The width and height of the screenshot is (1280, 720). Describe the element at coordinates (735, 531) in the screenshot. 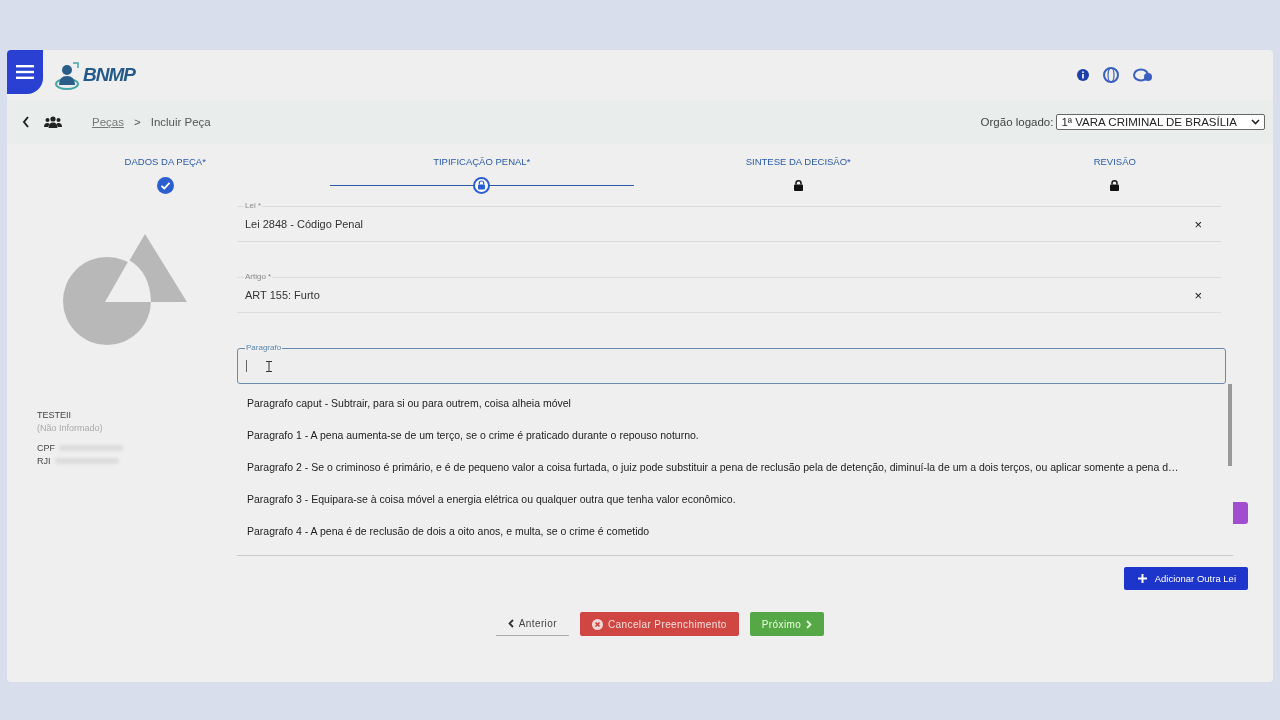

I see `dropdown-option: Paragrafo 4 - A pena é de reclusão de dois a oito anos, e multa, se o crime é cometido` at that location.